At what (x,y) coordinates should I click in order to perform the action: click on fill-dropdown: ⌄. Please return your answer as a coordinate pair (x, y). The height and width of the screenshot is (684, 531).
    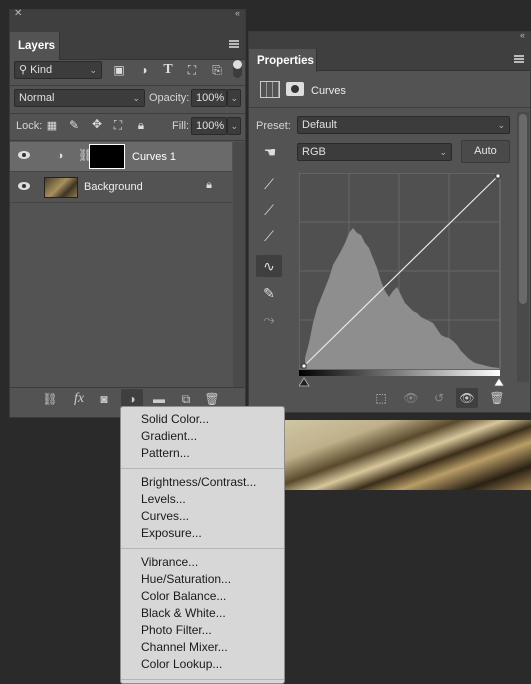
    Looking at the image, I should click on (234, 126).